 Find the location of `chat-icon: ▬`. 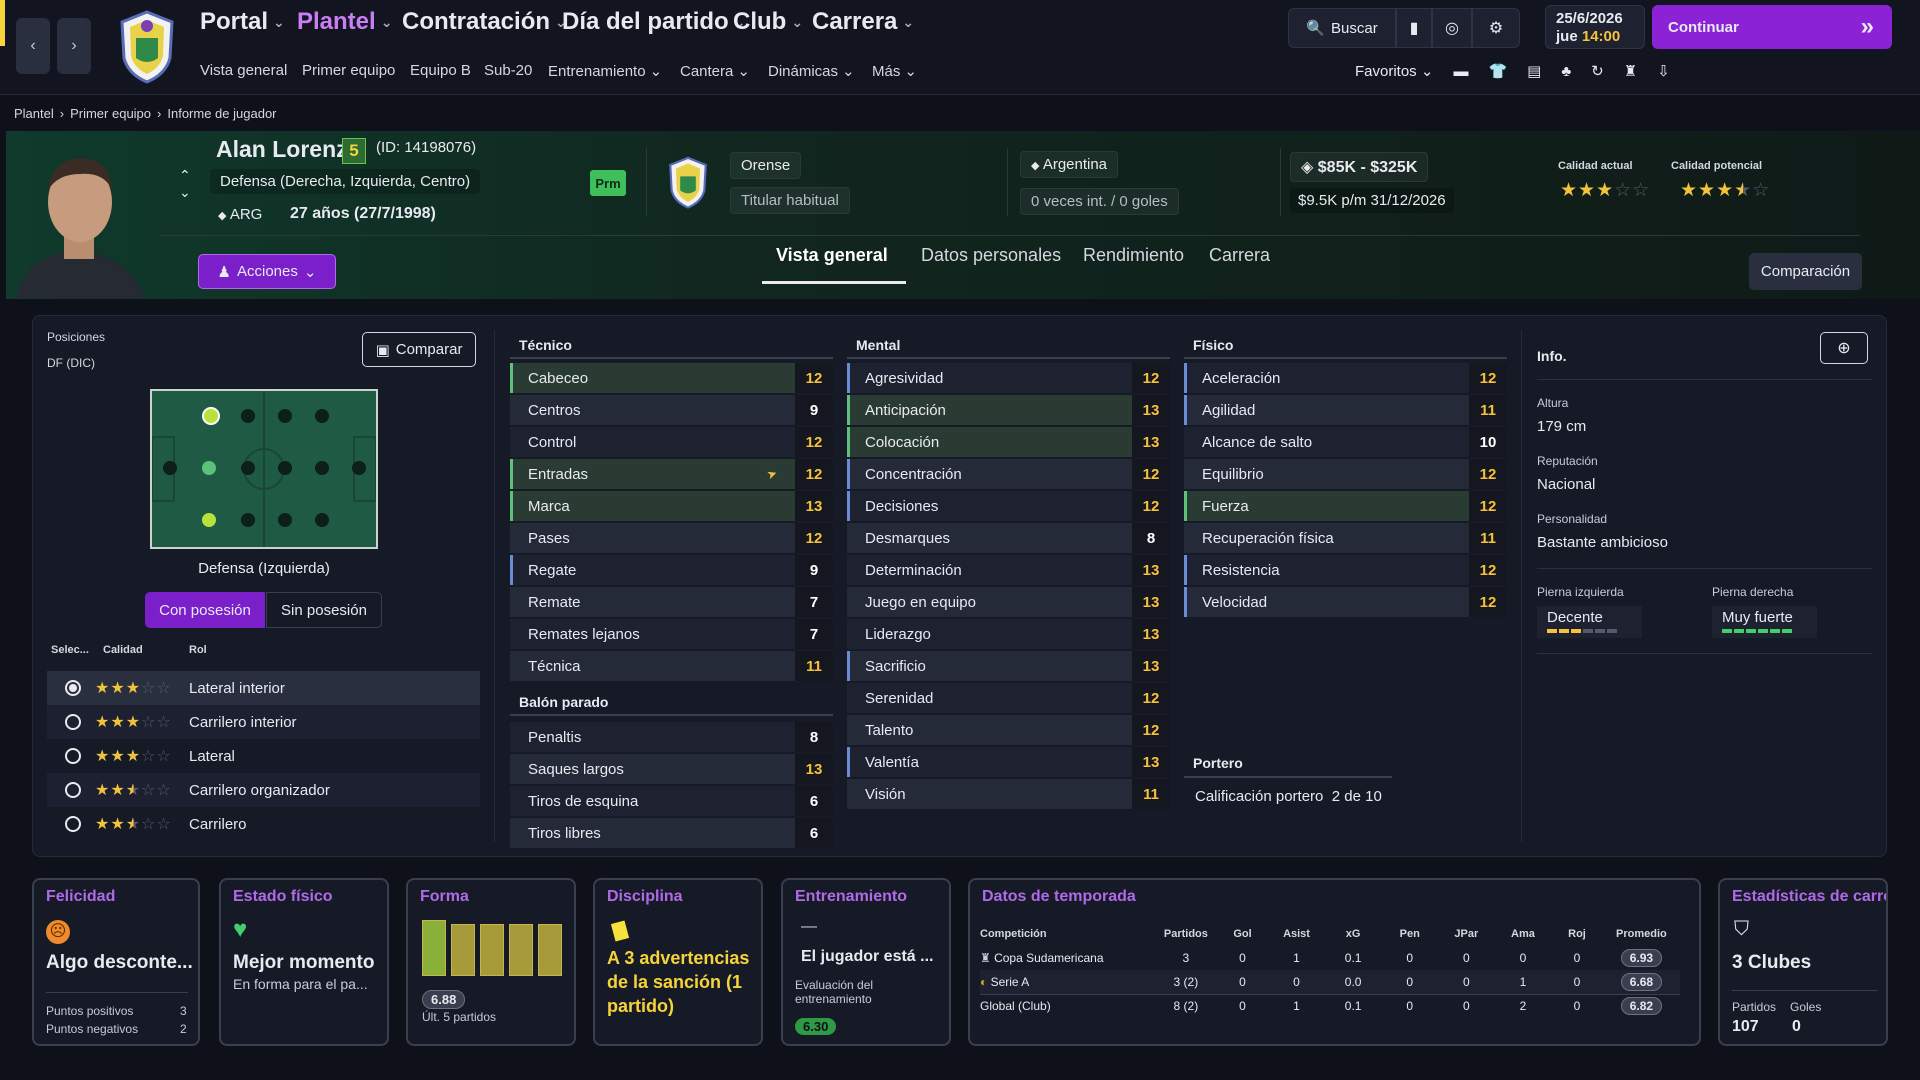

chat-icon: ▬ is located at coordinates (1460, 71).